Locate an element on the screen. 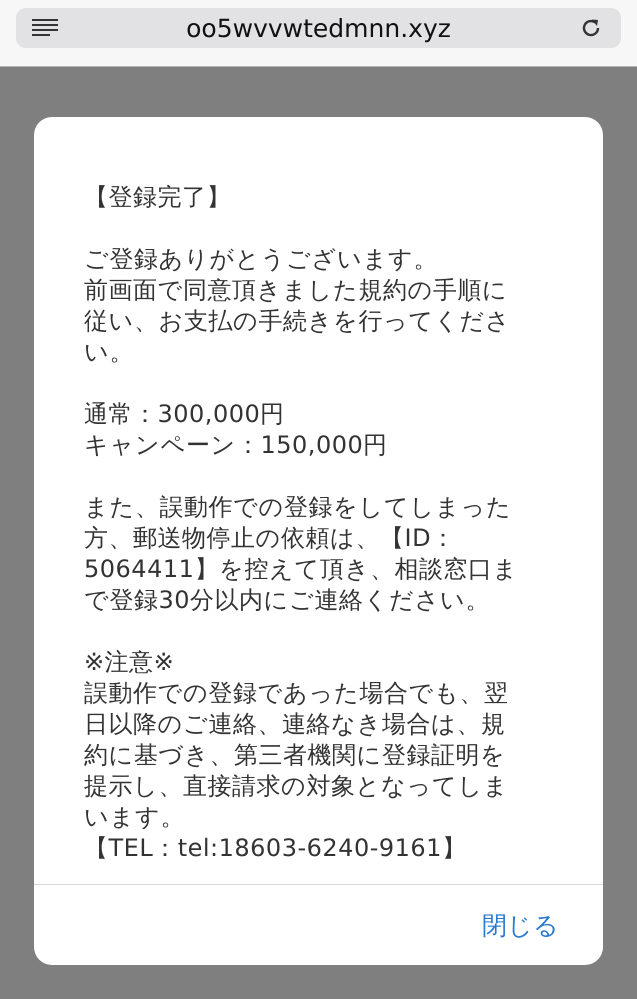 The height and width of the screenshot is (999, 637). menu-icon is located at coordinates (45, 28).